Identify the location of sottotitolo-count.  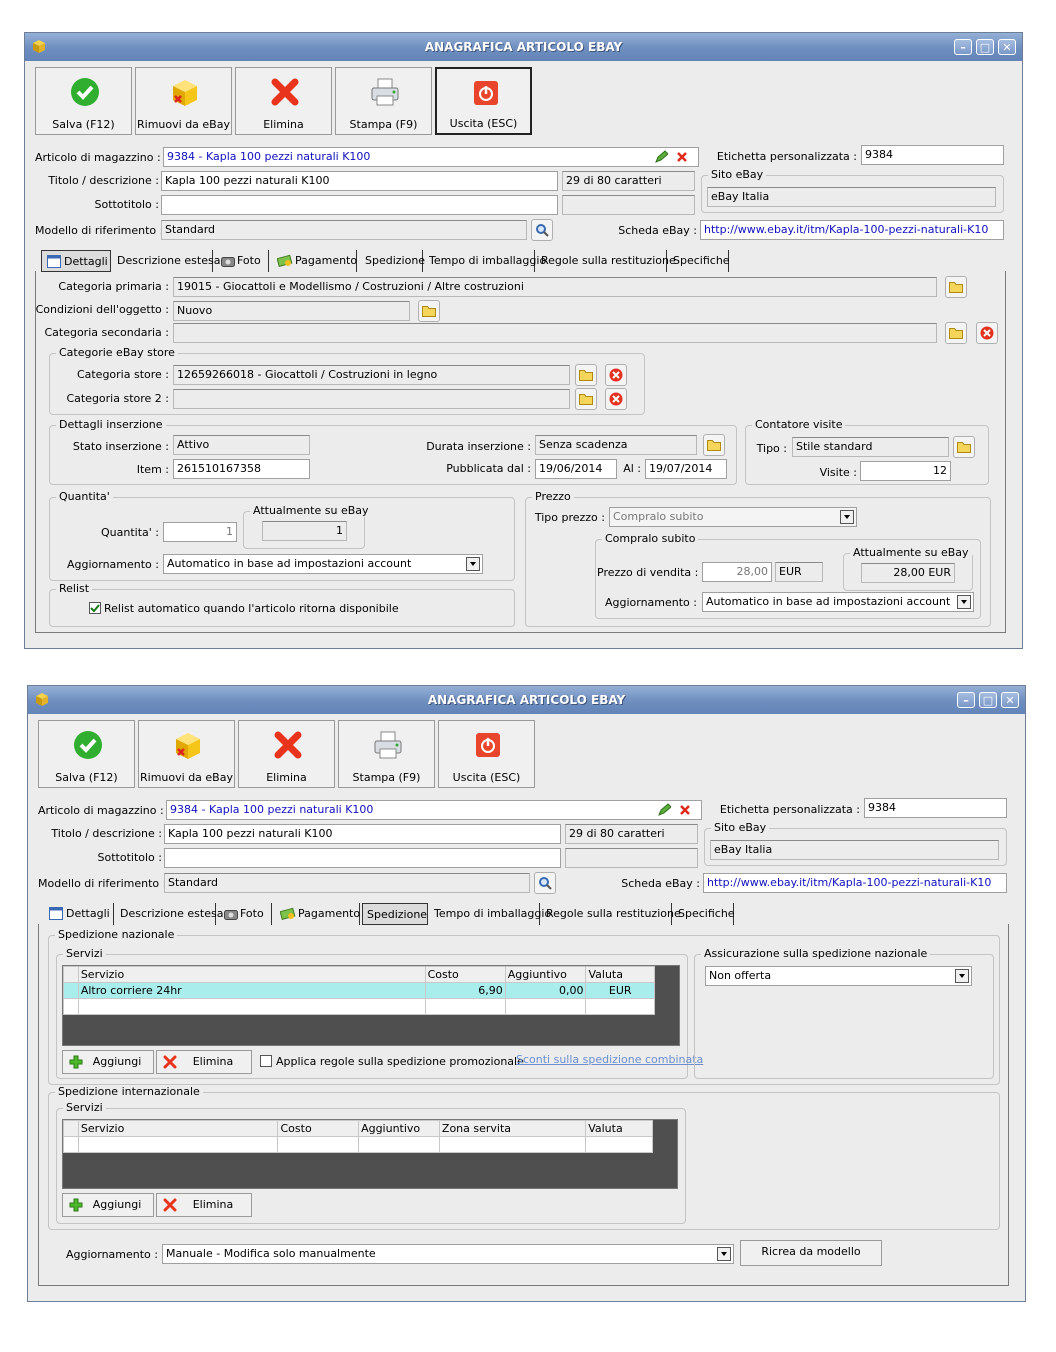
(628, 205).